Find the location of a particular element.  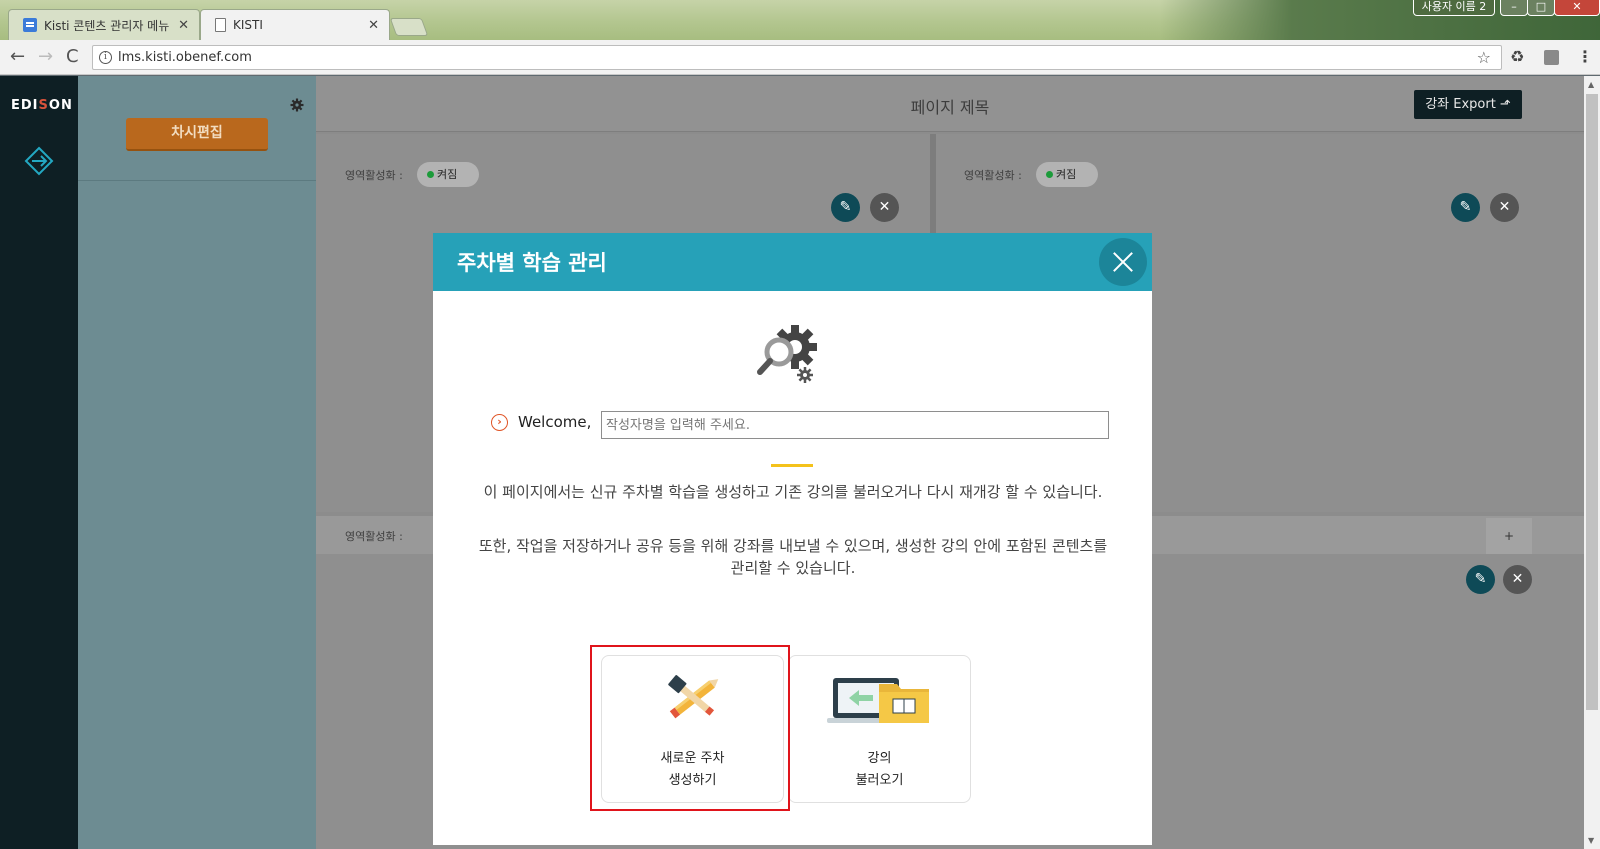

reload-button: C is located at coordinates (72, 57).